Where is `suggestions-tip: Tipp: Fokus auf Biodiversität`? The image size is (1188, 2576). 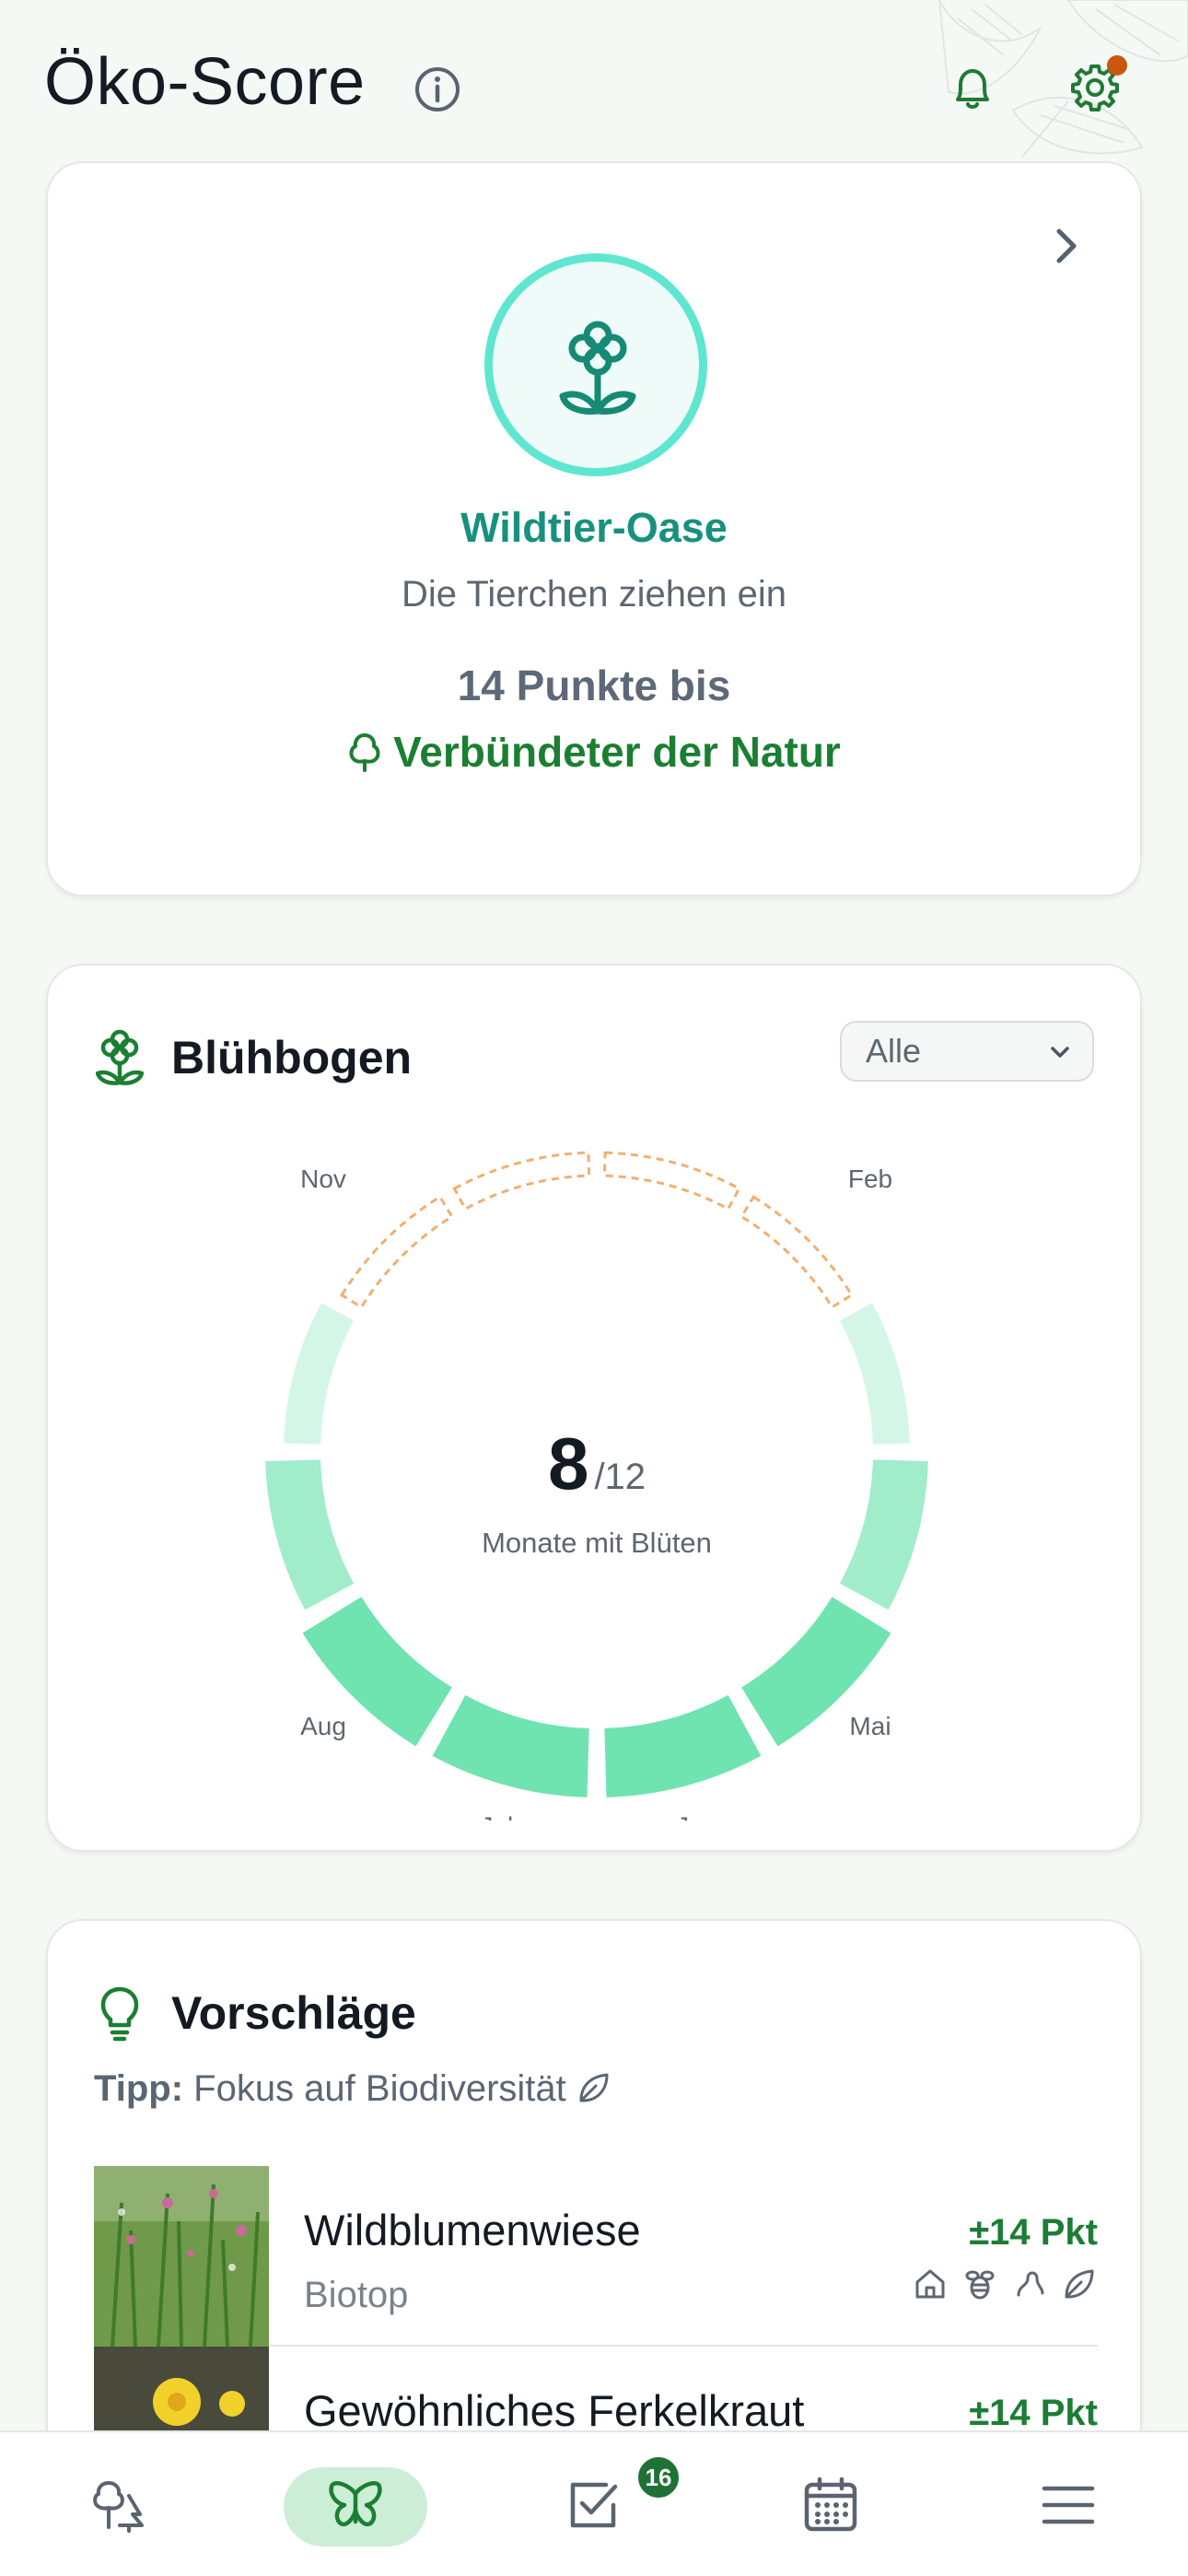 suggestions-tip: Tipp: Fokus auf Biodiversität is located at coordinates (353, 2089).